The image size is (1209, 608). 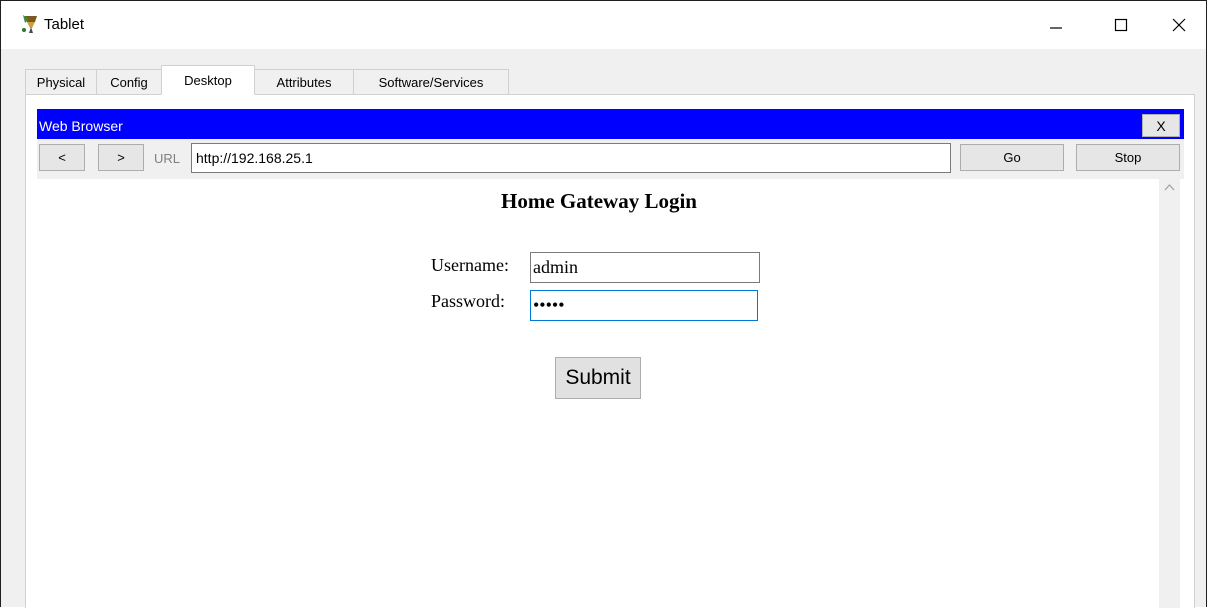 What do you see at coordinates (598, 378) in the screenshot?
I see `submit-button: Submit` at bounding box center [598, 378].